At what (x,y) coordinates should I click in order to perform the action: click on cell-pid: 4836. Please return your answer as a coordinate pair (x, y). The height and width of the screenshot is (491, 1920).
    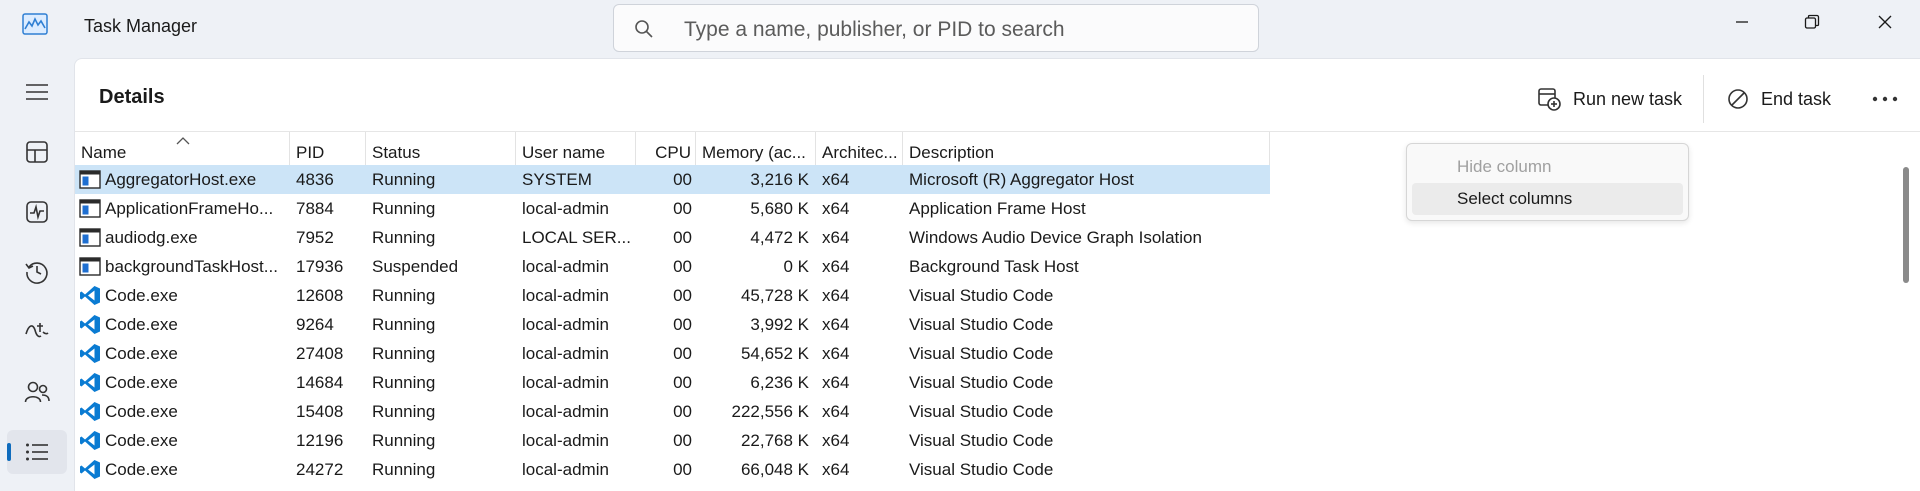
    Looking at the image, I should click on (315, 179).